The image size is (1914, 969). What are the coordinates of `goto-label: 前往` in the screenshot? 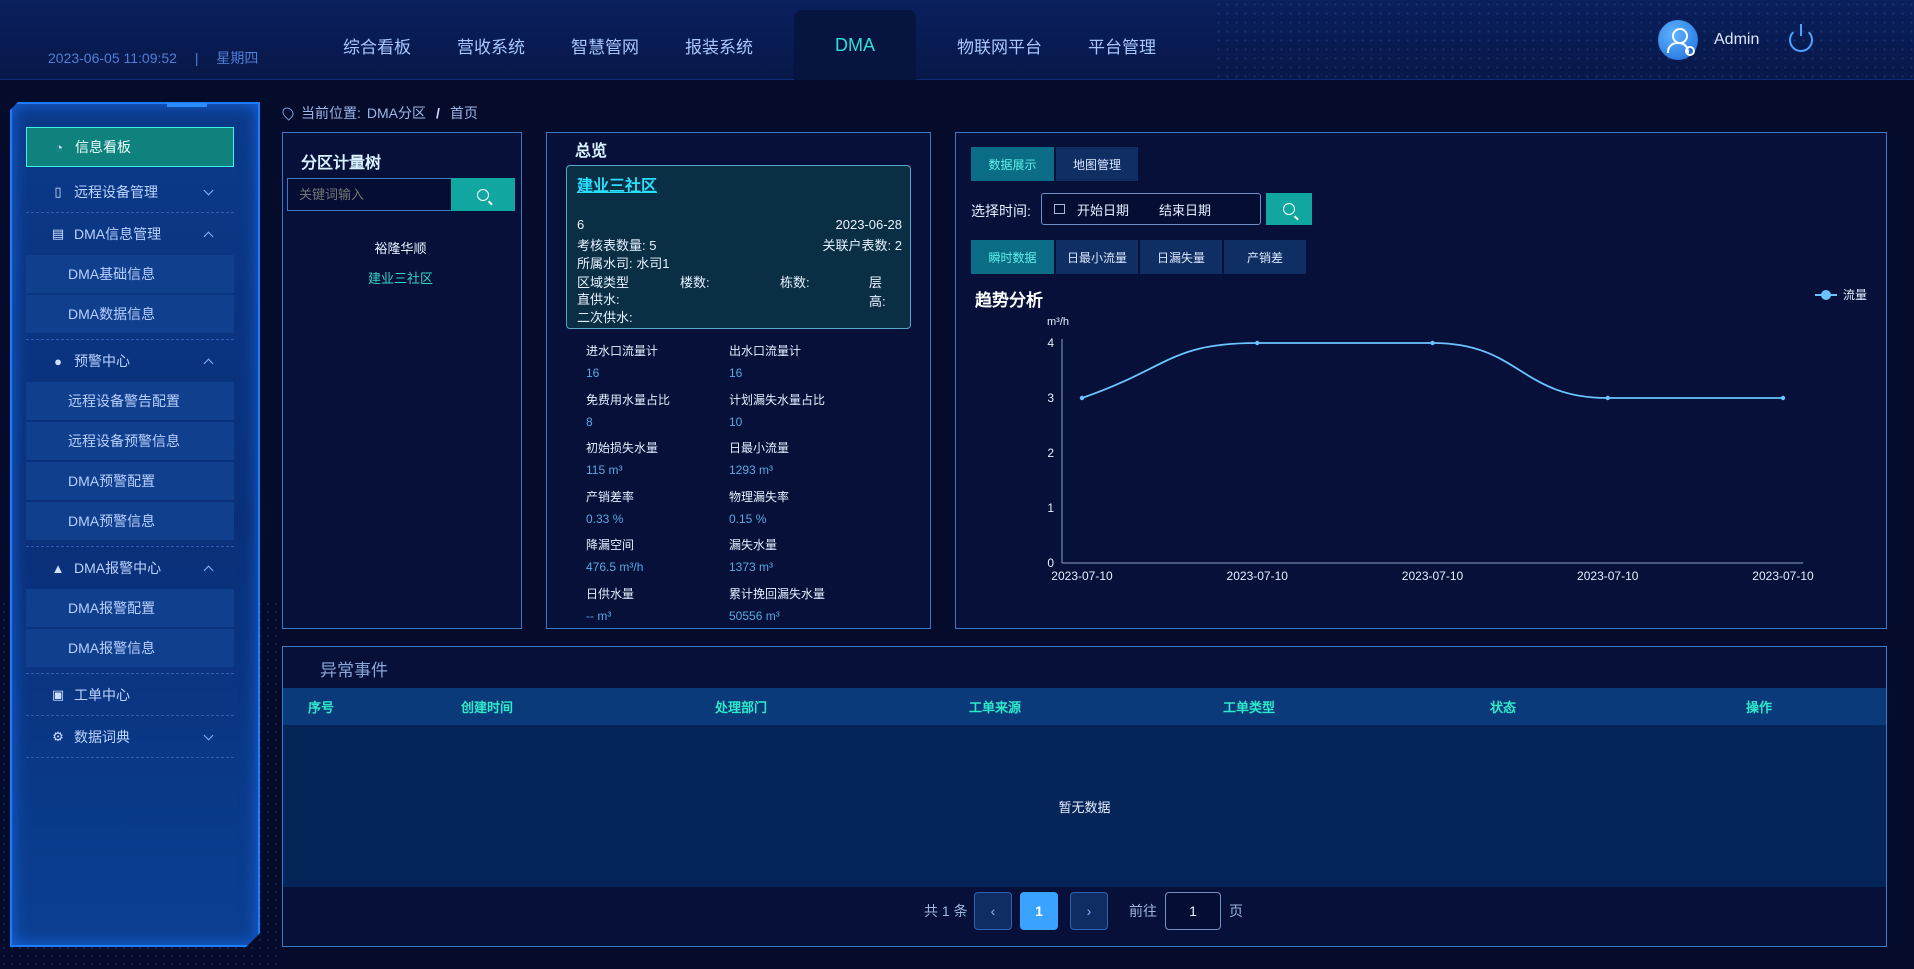 It's located at (1143, 911).